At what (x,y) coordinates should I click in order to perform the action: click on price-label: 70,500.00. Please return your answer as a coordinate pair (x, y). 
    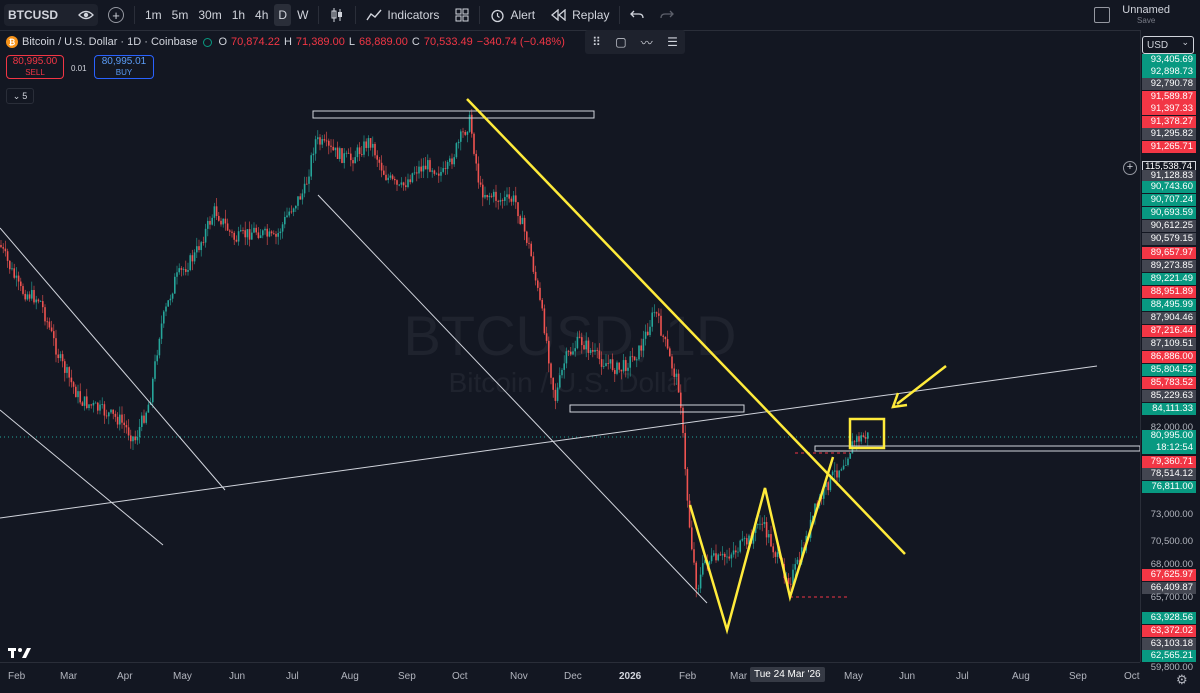
    Looking at the image, I should click on (1171, 541).